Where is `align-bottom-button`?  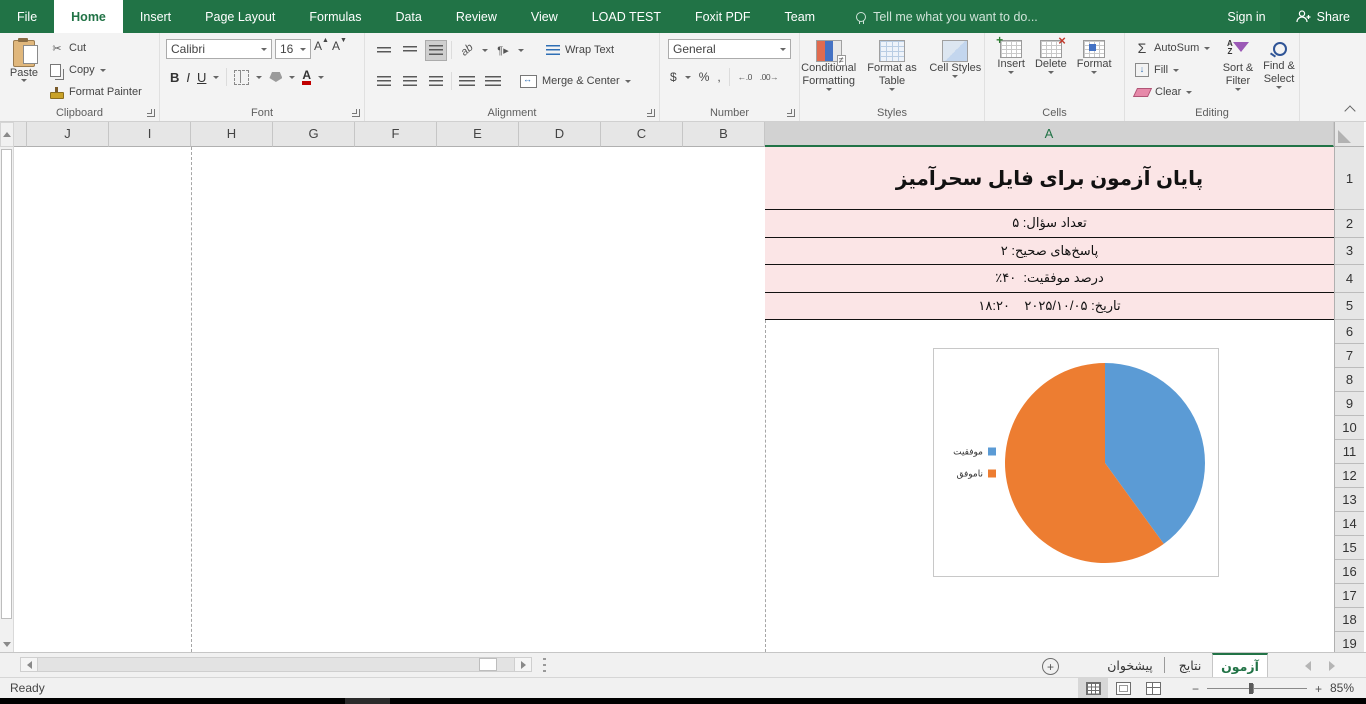 align-bottom-button is located at coordinates (436, 50).